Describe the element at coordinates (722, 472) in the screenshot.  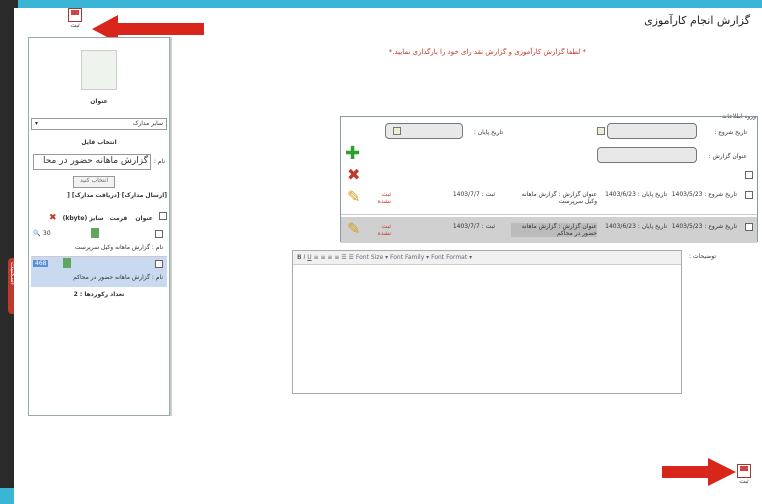
I see `bottom-arrow-head-icon` at that location.